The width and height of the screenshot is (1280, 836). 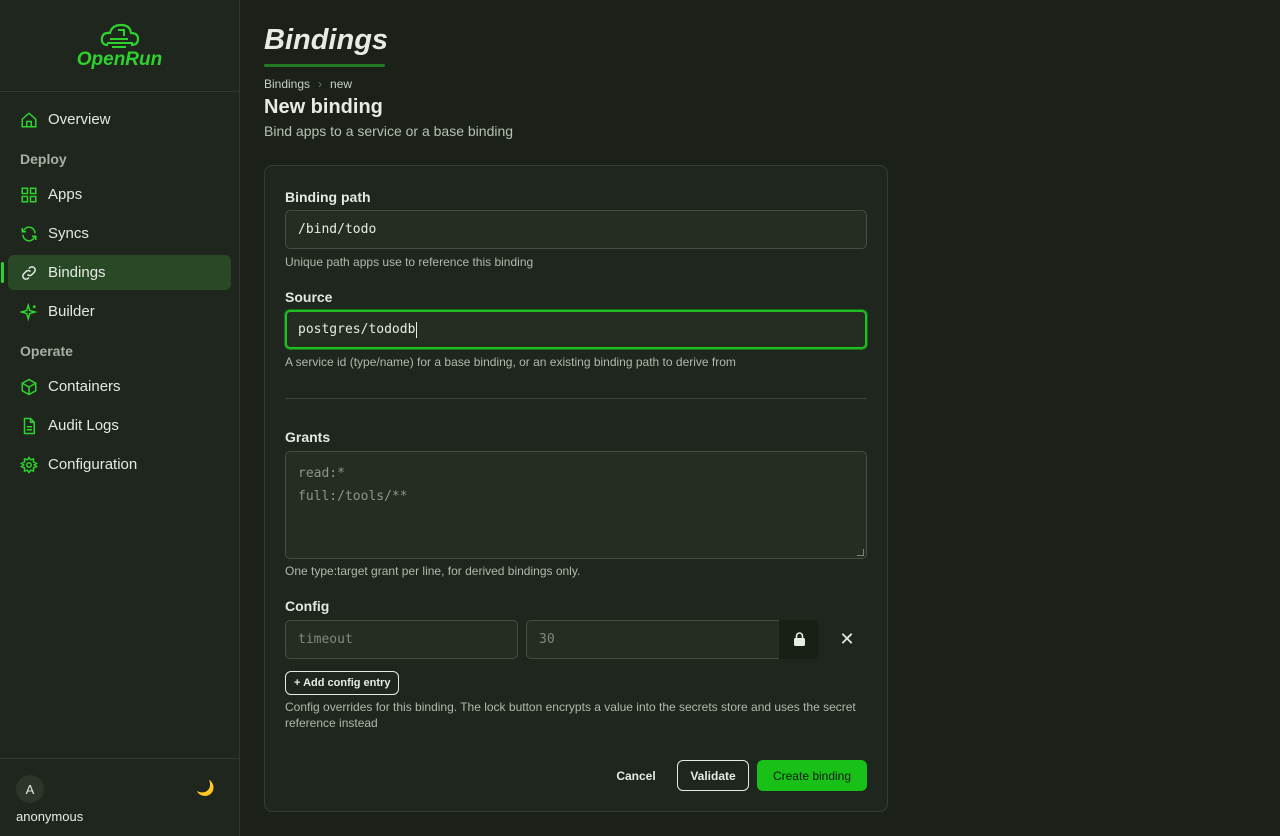 What do you see at coordinates (65, 194) in the screenshot?
I see `sidebar-item-label: Apps` at bounding box center [65, 194].